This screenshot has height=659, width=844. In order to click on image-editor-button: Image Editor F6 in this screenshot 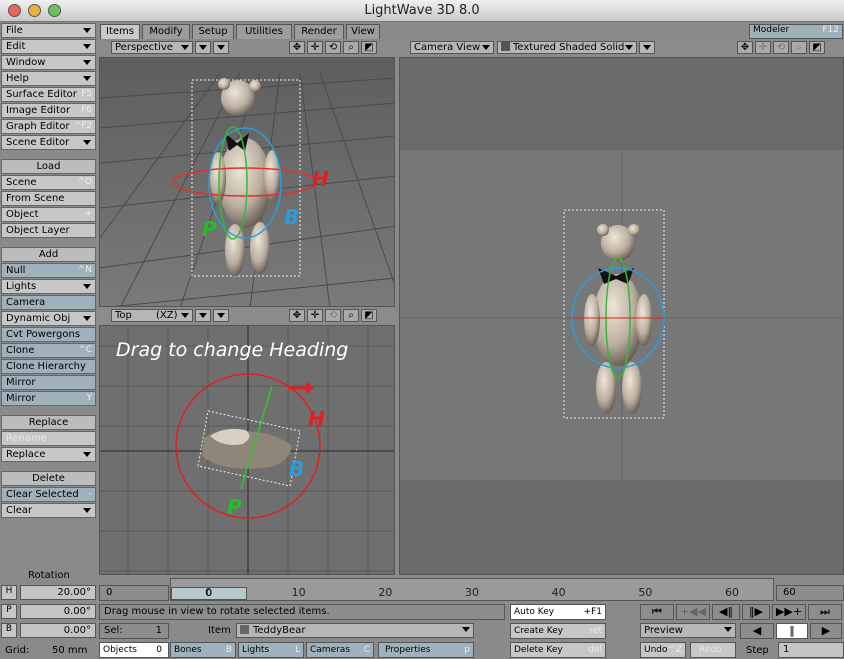, I will do `click(48, 110)`.